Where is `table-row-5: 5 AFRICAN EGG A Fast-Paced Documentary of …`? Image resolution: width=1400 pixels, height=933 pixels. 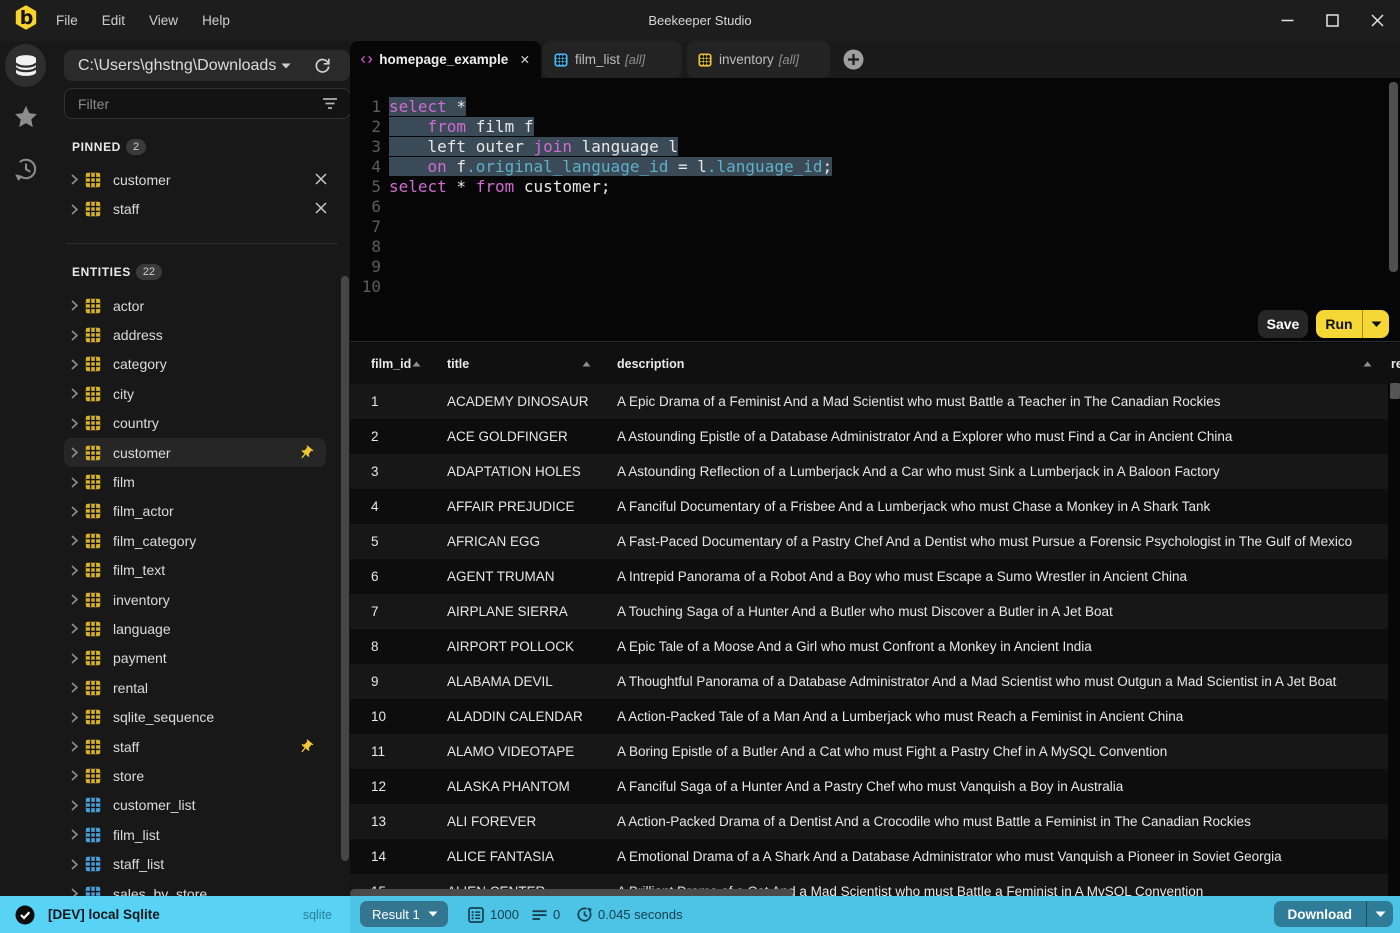
table-row-5: 5 AFRICAN EGG A Fast-Paced Documentary of … is located at coordinates (869, 541).